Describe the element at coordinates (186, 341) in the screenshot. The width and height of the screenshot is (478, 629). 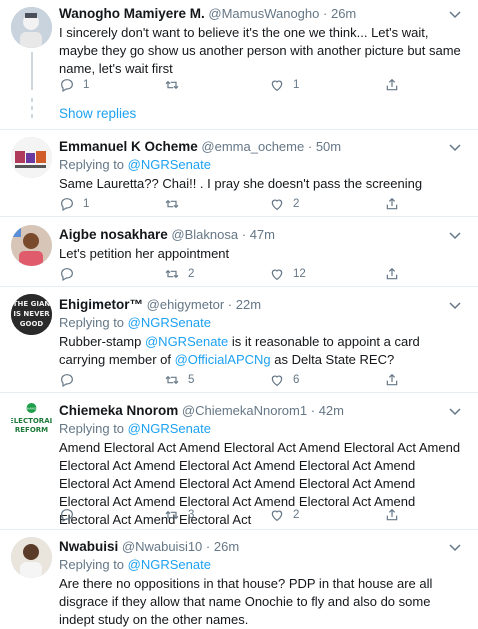
I see `mention-link: @NGRSenate` at that location.